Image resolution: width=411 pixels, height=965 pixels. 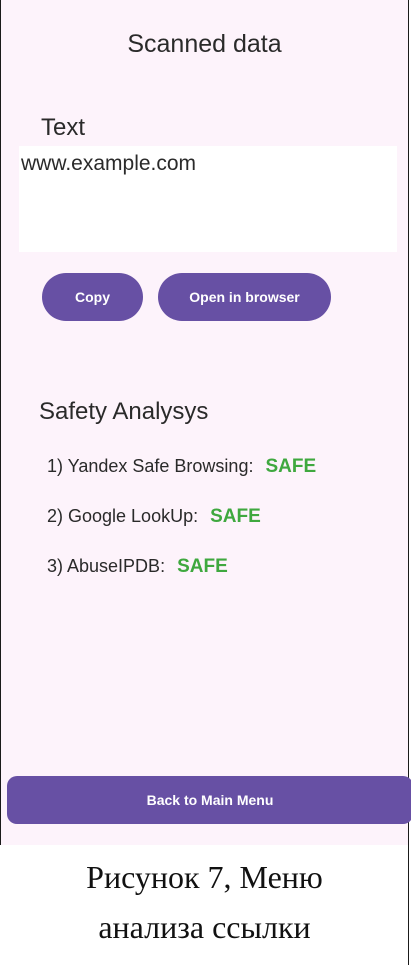 I want to click on caption-line-1: Рисунок 7, Меню, so click(x=204, y=877).